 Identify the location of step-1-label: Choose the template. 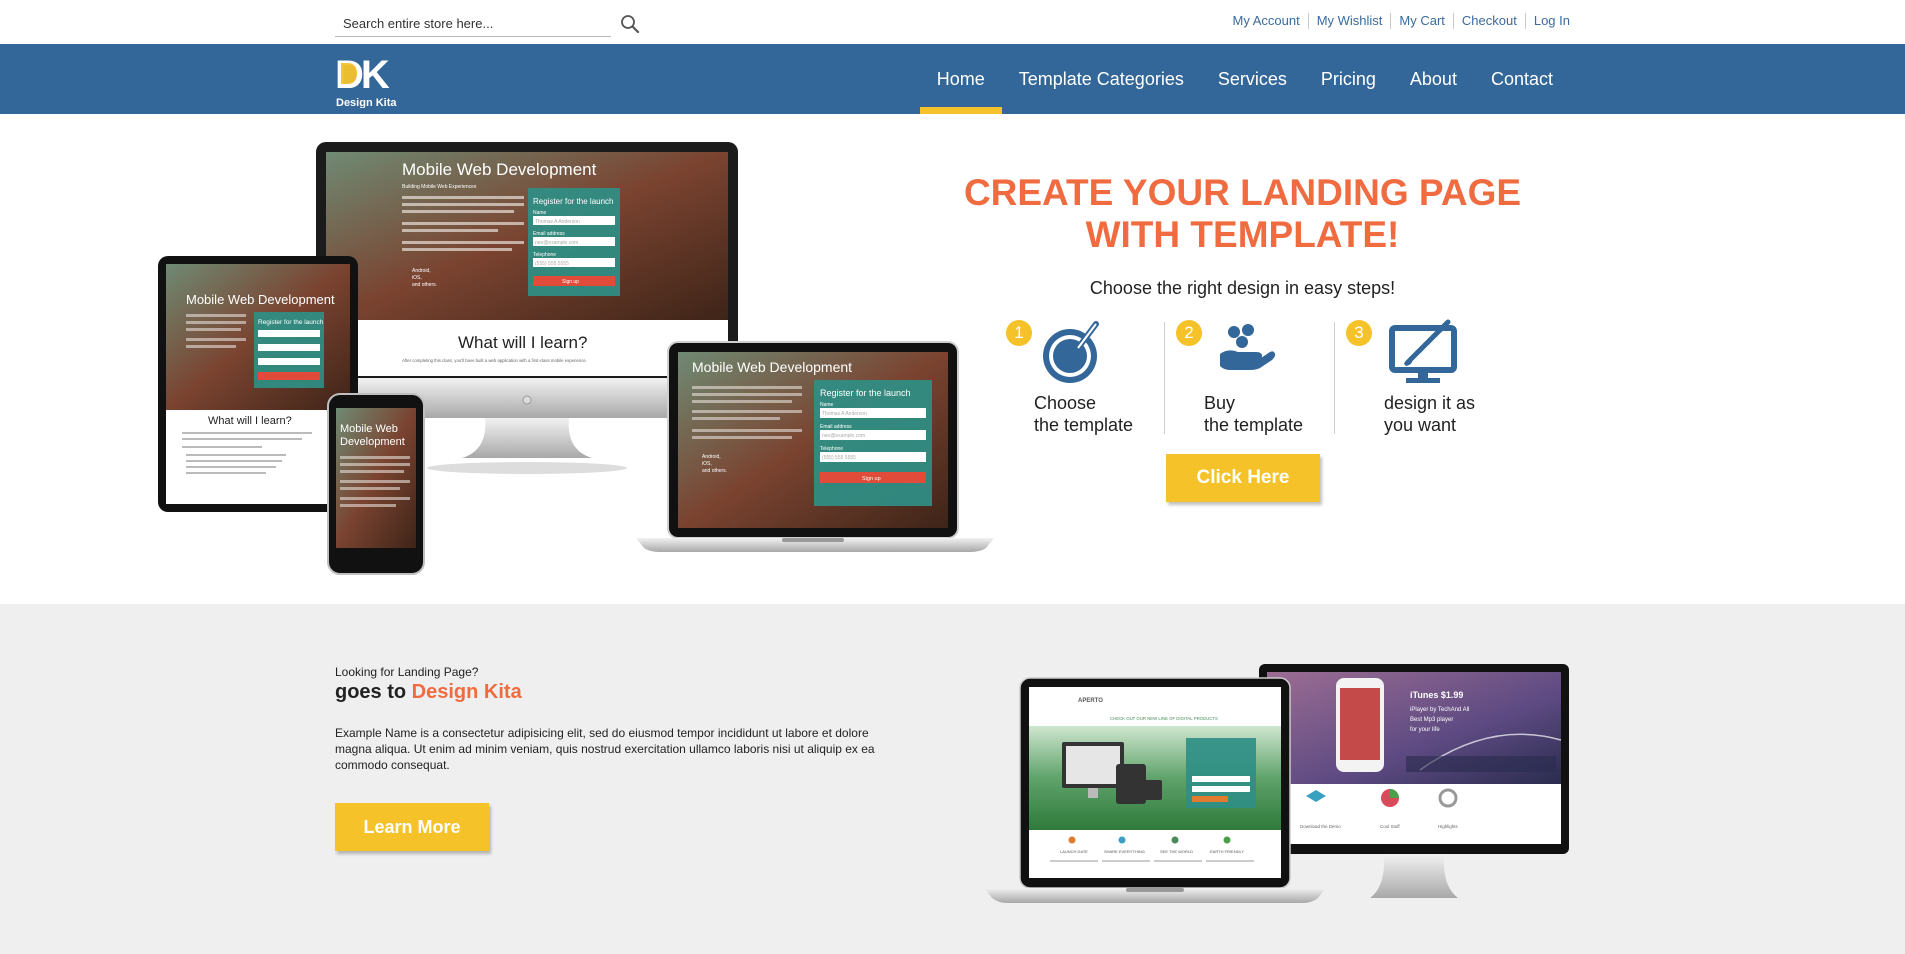
(1083, 414).